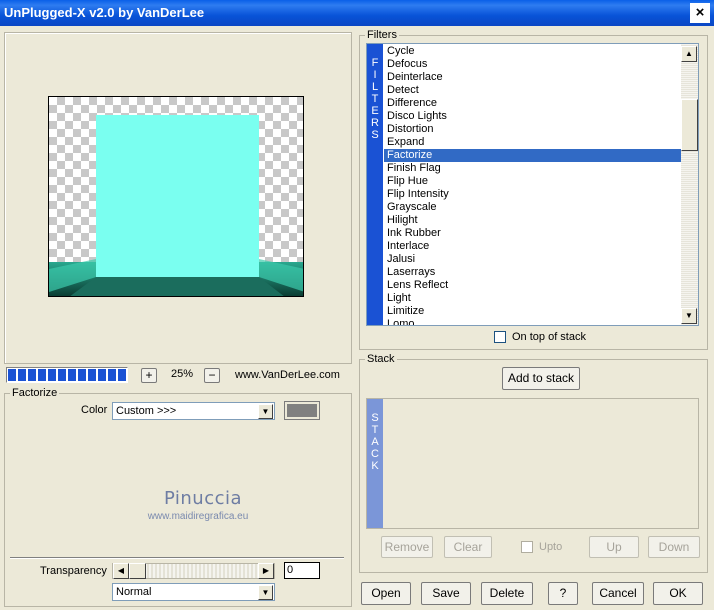 The width and height of the screenshot is (714, 610). I want to click on down-button: Down, so click(674, 547).